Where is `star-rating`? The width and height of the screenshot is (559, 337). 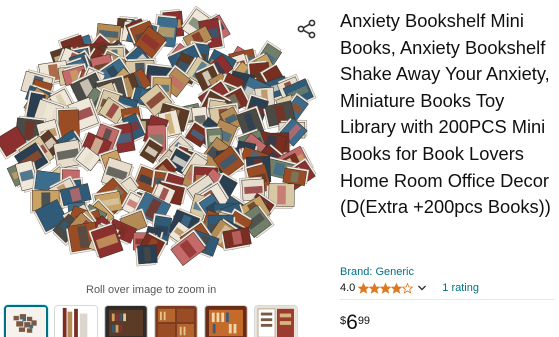
star-rating is located at coordinates (386, 288).